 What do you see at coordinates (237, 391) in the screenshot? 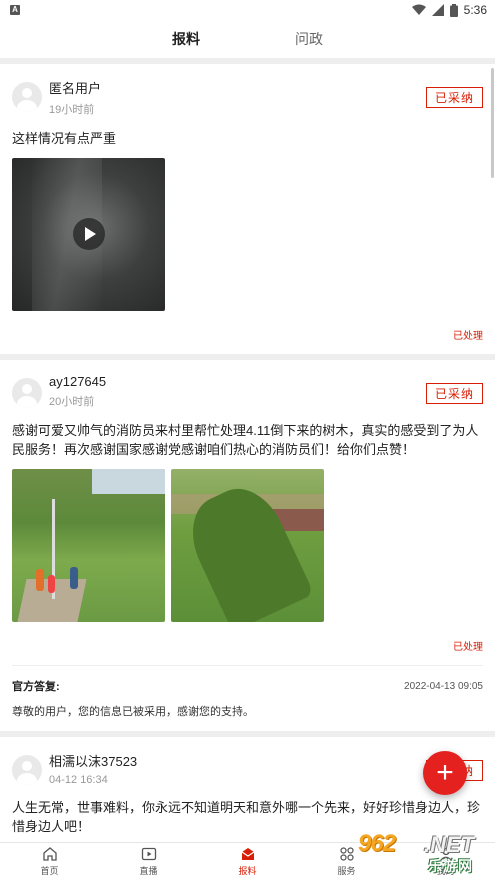
I see `user-meta: ay127645 20小时前` at bounding box center [237, 391].